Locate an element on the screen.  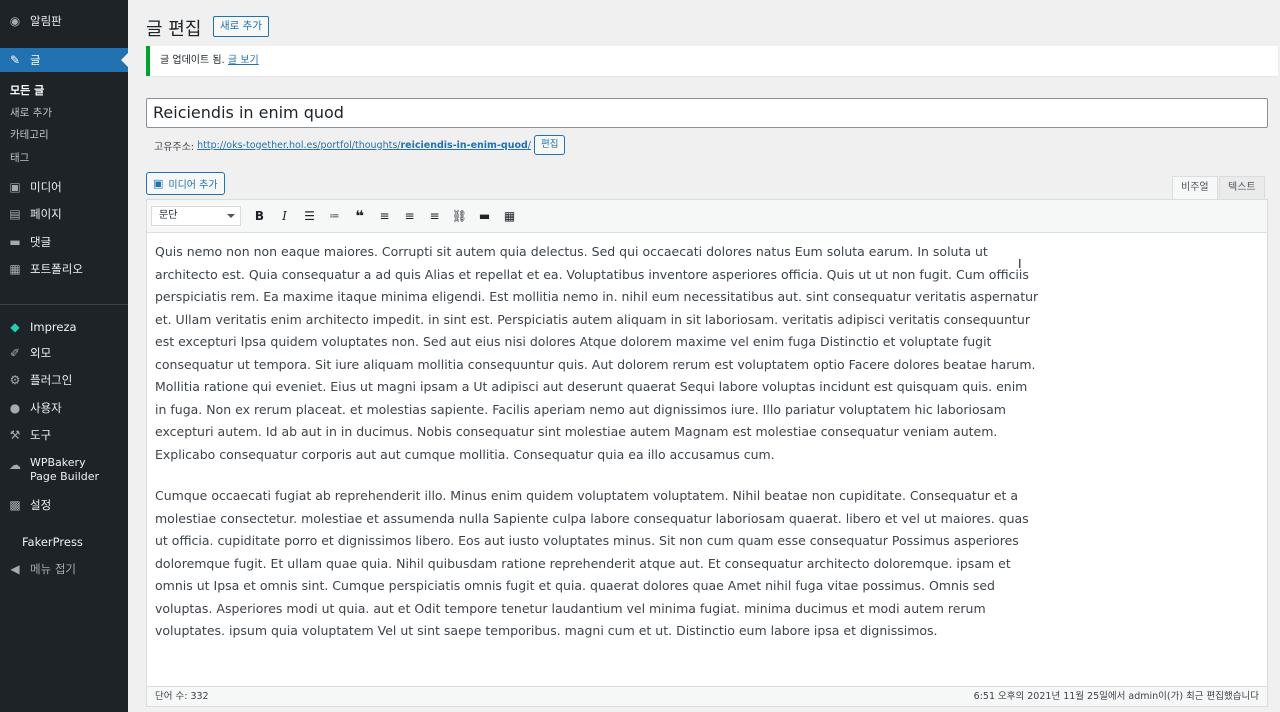
menu-impreza: ◆ Impreza is located at coordinates (64, 327).